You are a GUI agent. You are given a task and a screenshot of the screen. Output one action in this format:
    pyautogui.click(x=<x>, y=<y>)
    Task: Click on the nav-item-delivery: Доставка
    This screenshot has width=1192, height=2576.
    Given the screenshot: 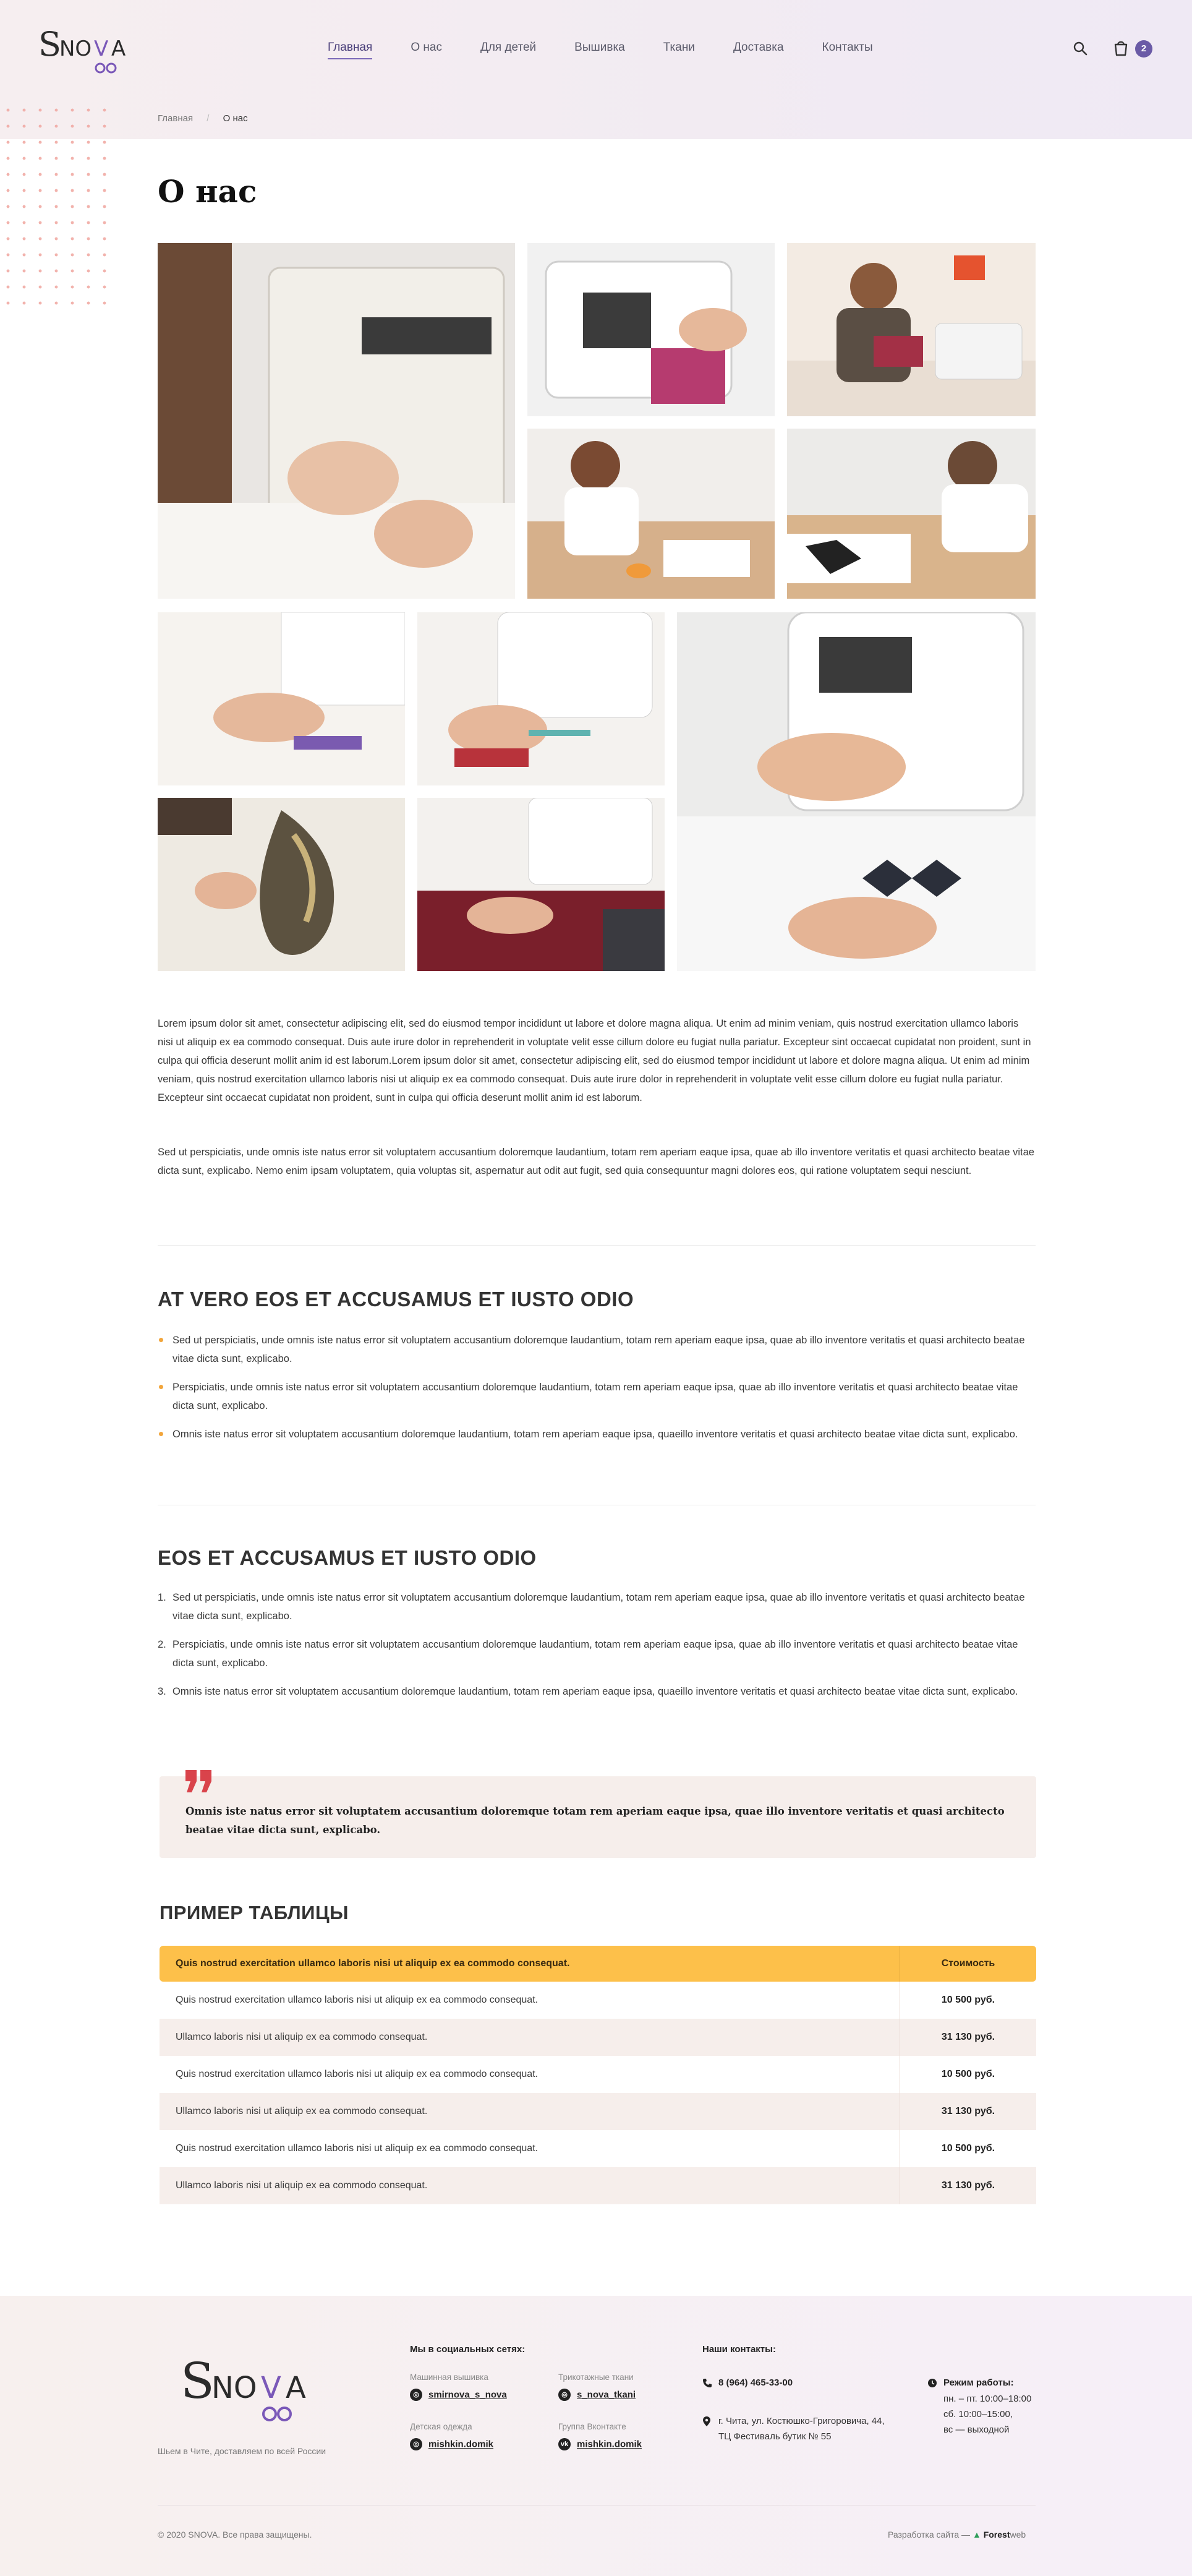 What is the action you would take?
    pyautogui.click(x=759, y=50)
    